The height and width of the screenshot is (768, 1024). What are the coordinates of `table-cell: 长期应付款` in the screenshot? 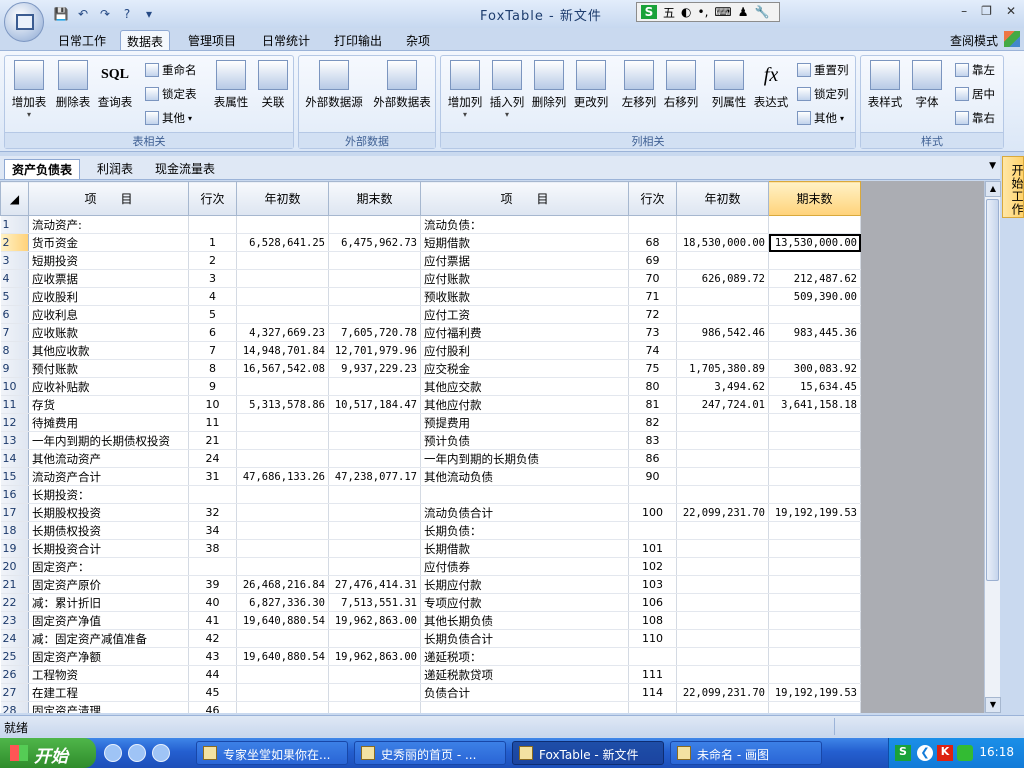 It's located at (524, 584).